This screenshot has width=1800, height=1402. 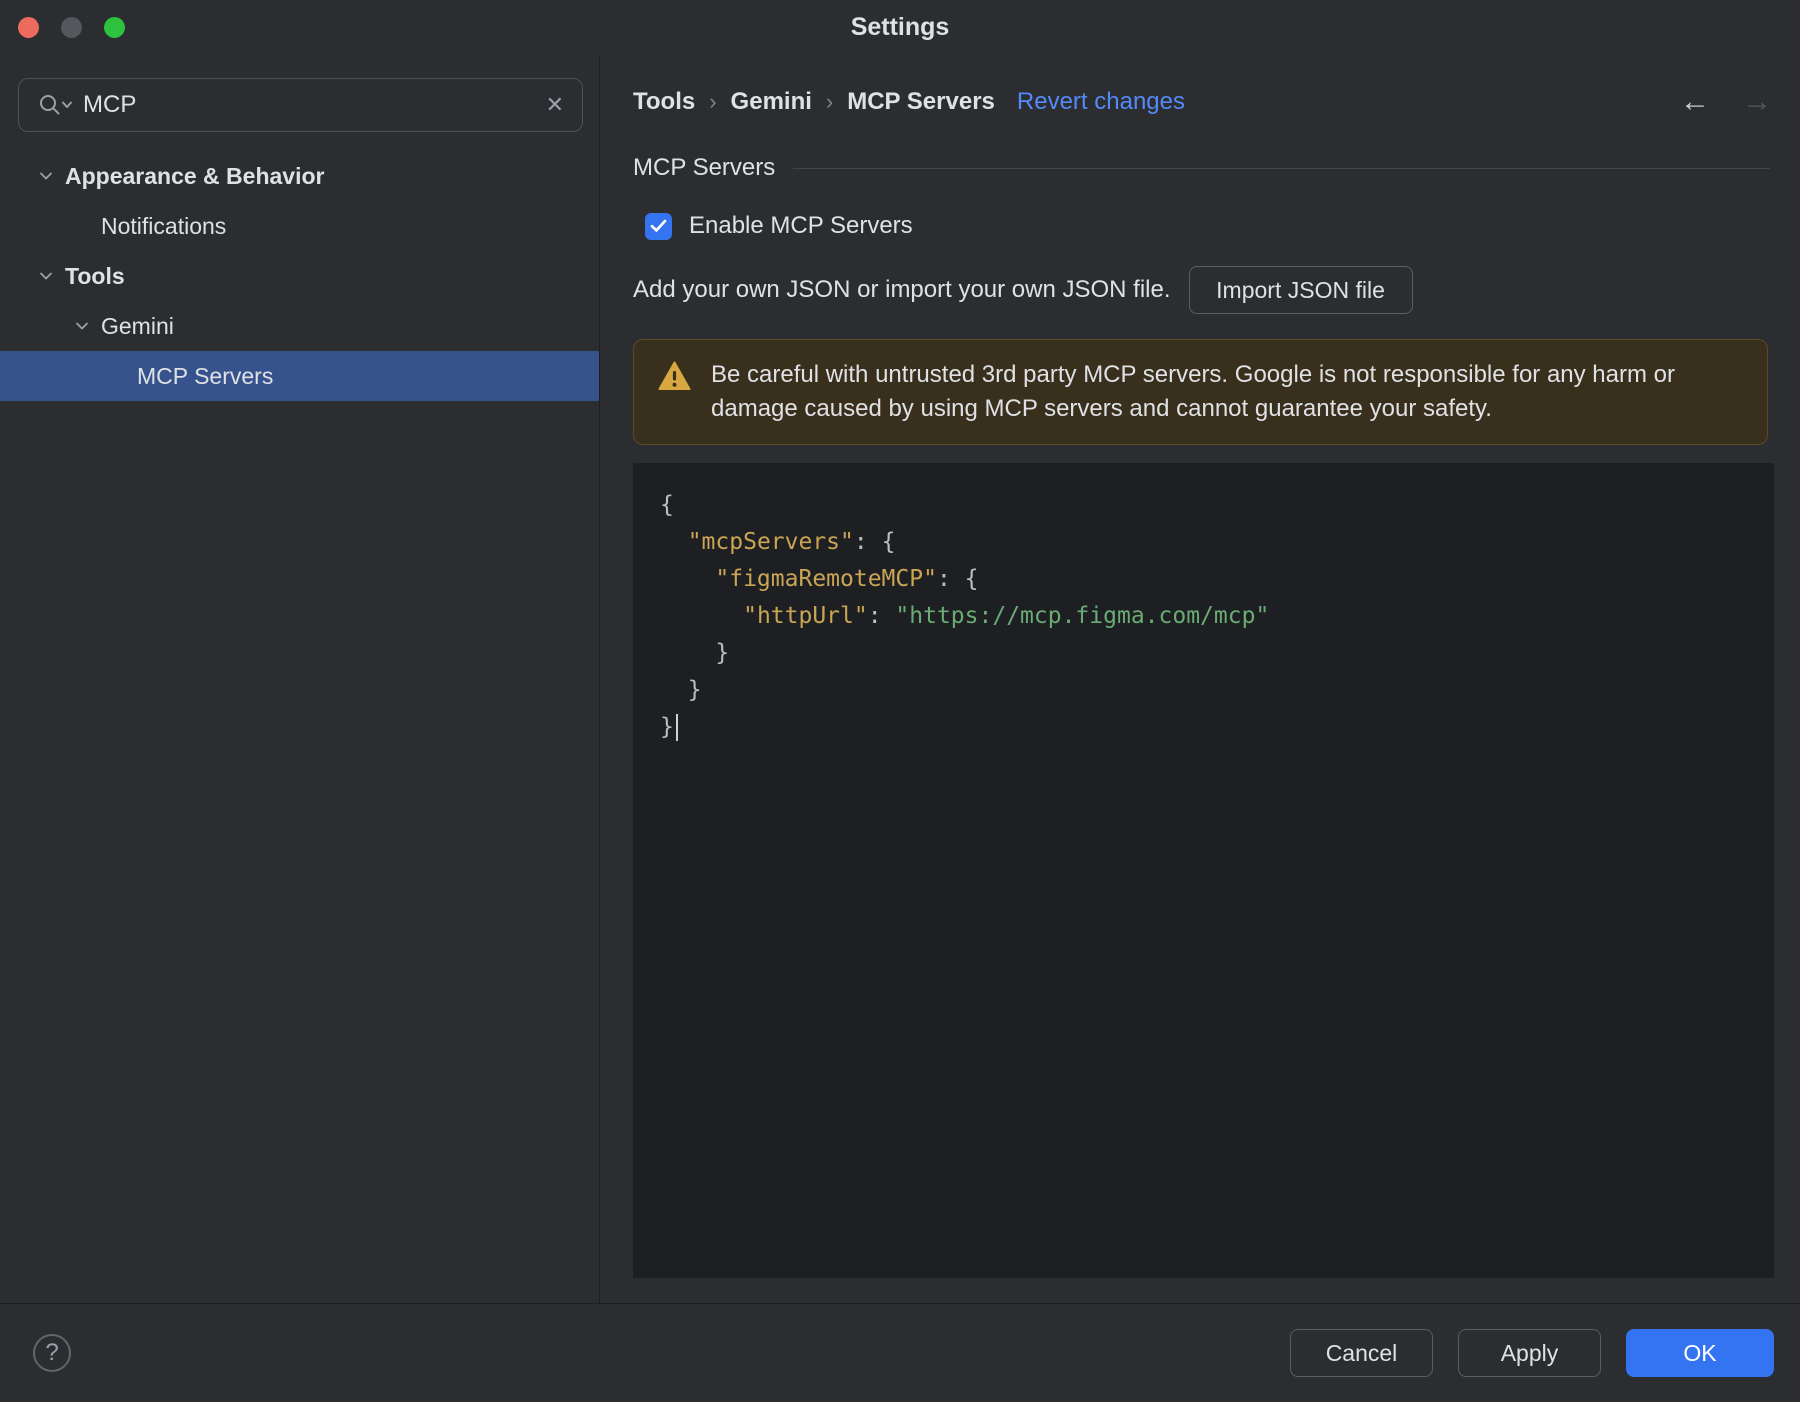 What do you see at coordinates (1726, 102) in the screenshot?
I see `history-nav: ← →` at bounding box center [1726, 102].